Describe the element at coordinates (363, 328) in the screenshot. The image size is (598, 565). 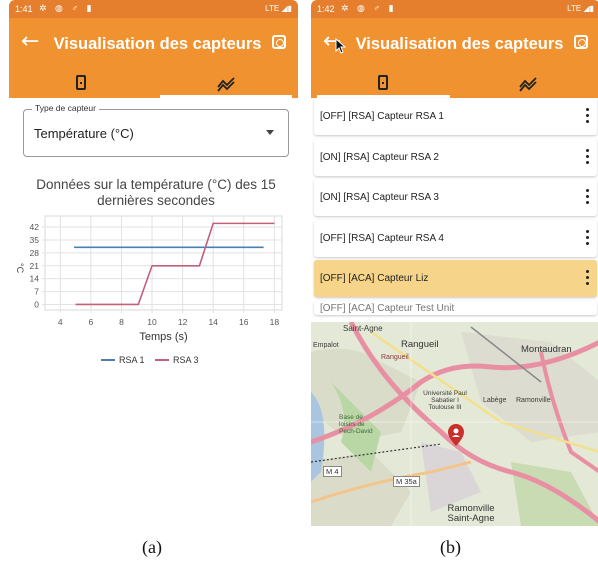
I see `map-label-saint-agne: Saint-Agne` at that location.